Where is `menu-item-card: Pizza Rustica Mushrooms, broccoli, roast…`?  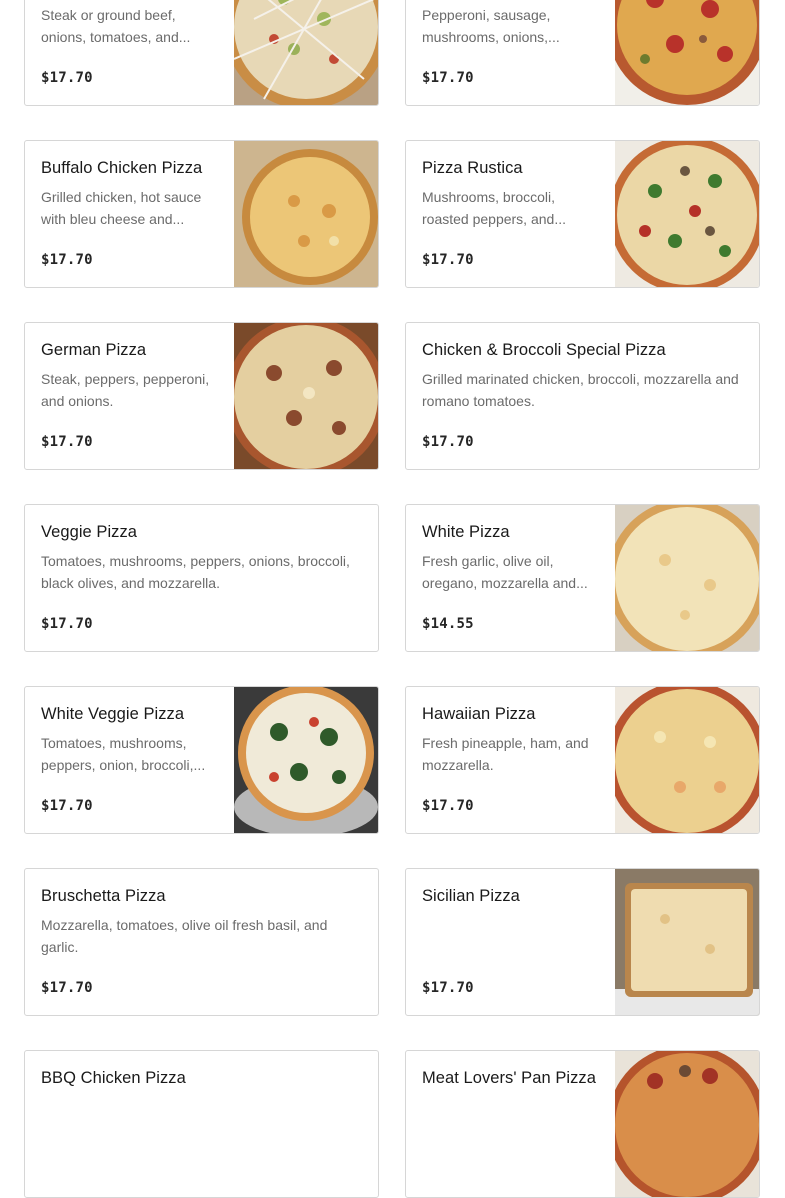
menu-item-card: Pizza Rustica Mushrooms, broccoli, roast… is located at coordinates (582, 214).